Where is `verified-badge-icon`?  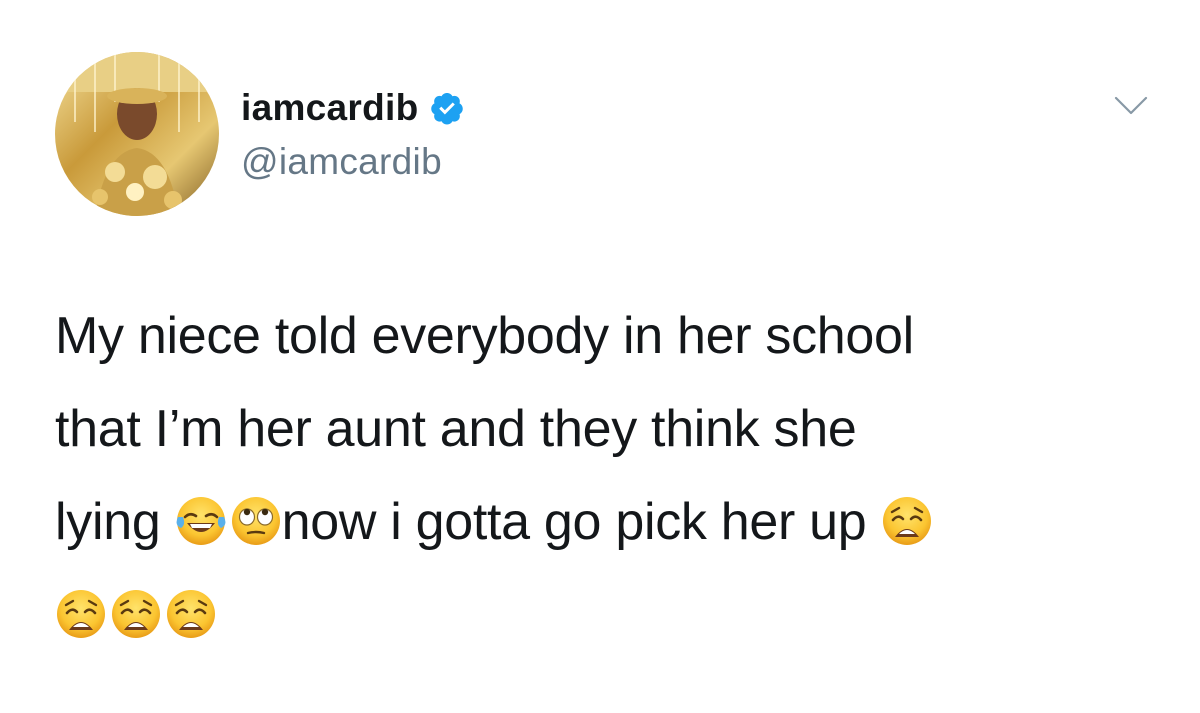 verified-badge-icon is located at coordinates (447, 108).